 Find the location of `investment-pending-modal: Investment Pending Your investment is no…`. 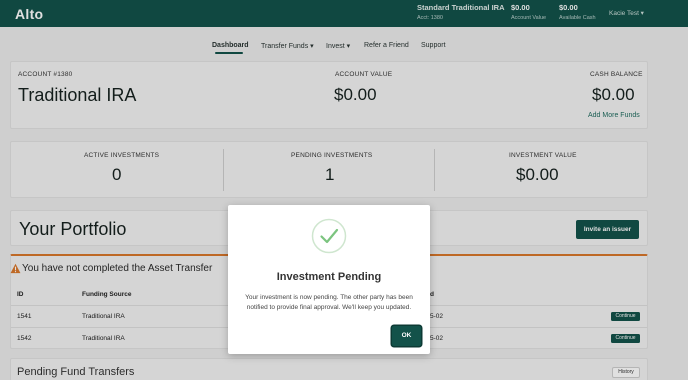

investment-pending-modal: Investment Pending Your investment is no… is located at coordinates (329, 279).